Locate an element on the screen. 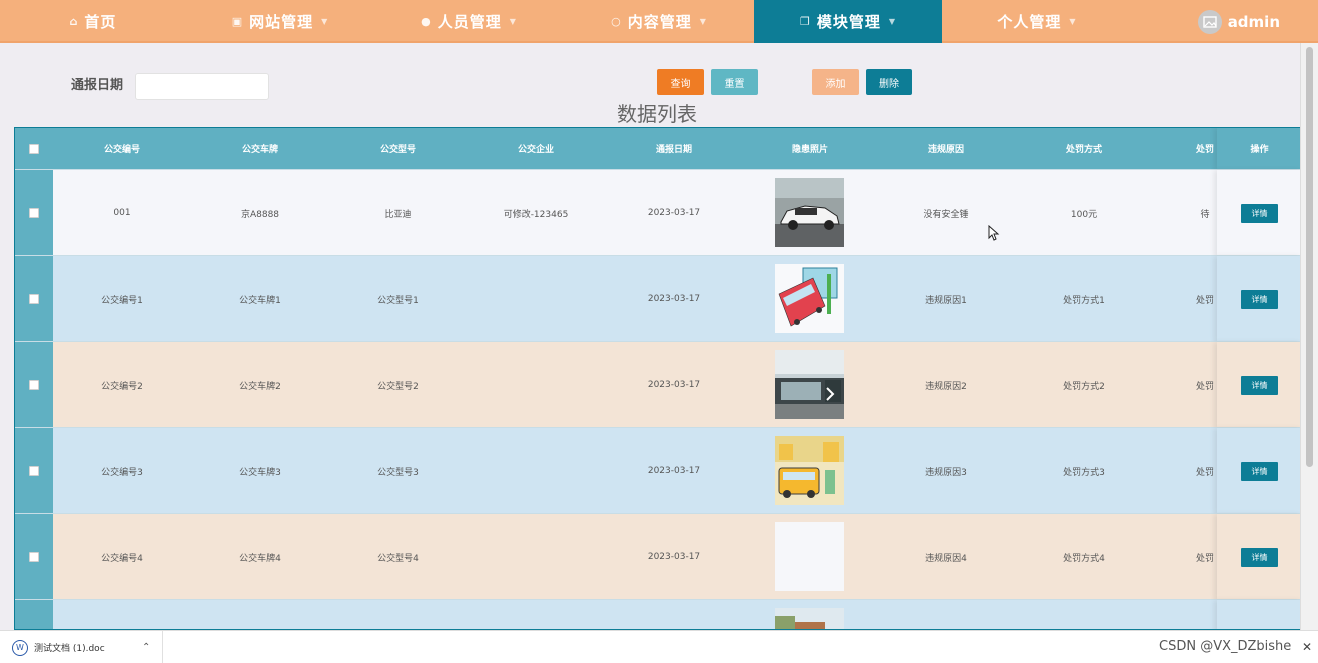 The height and width of the screenshot is (663, 1318). nav-item-content: ○ 内容管理 ▼ is located at coordinates (659, 21).